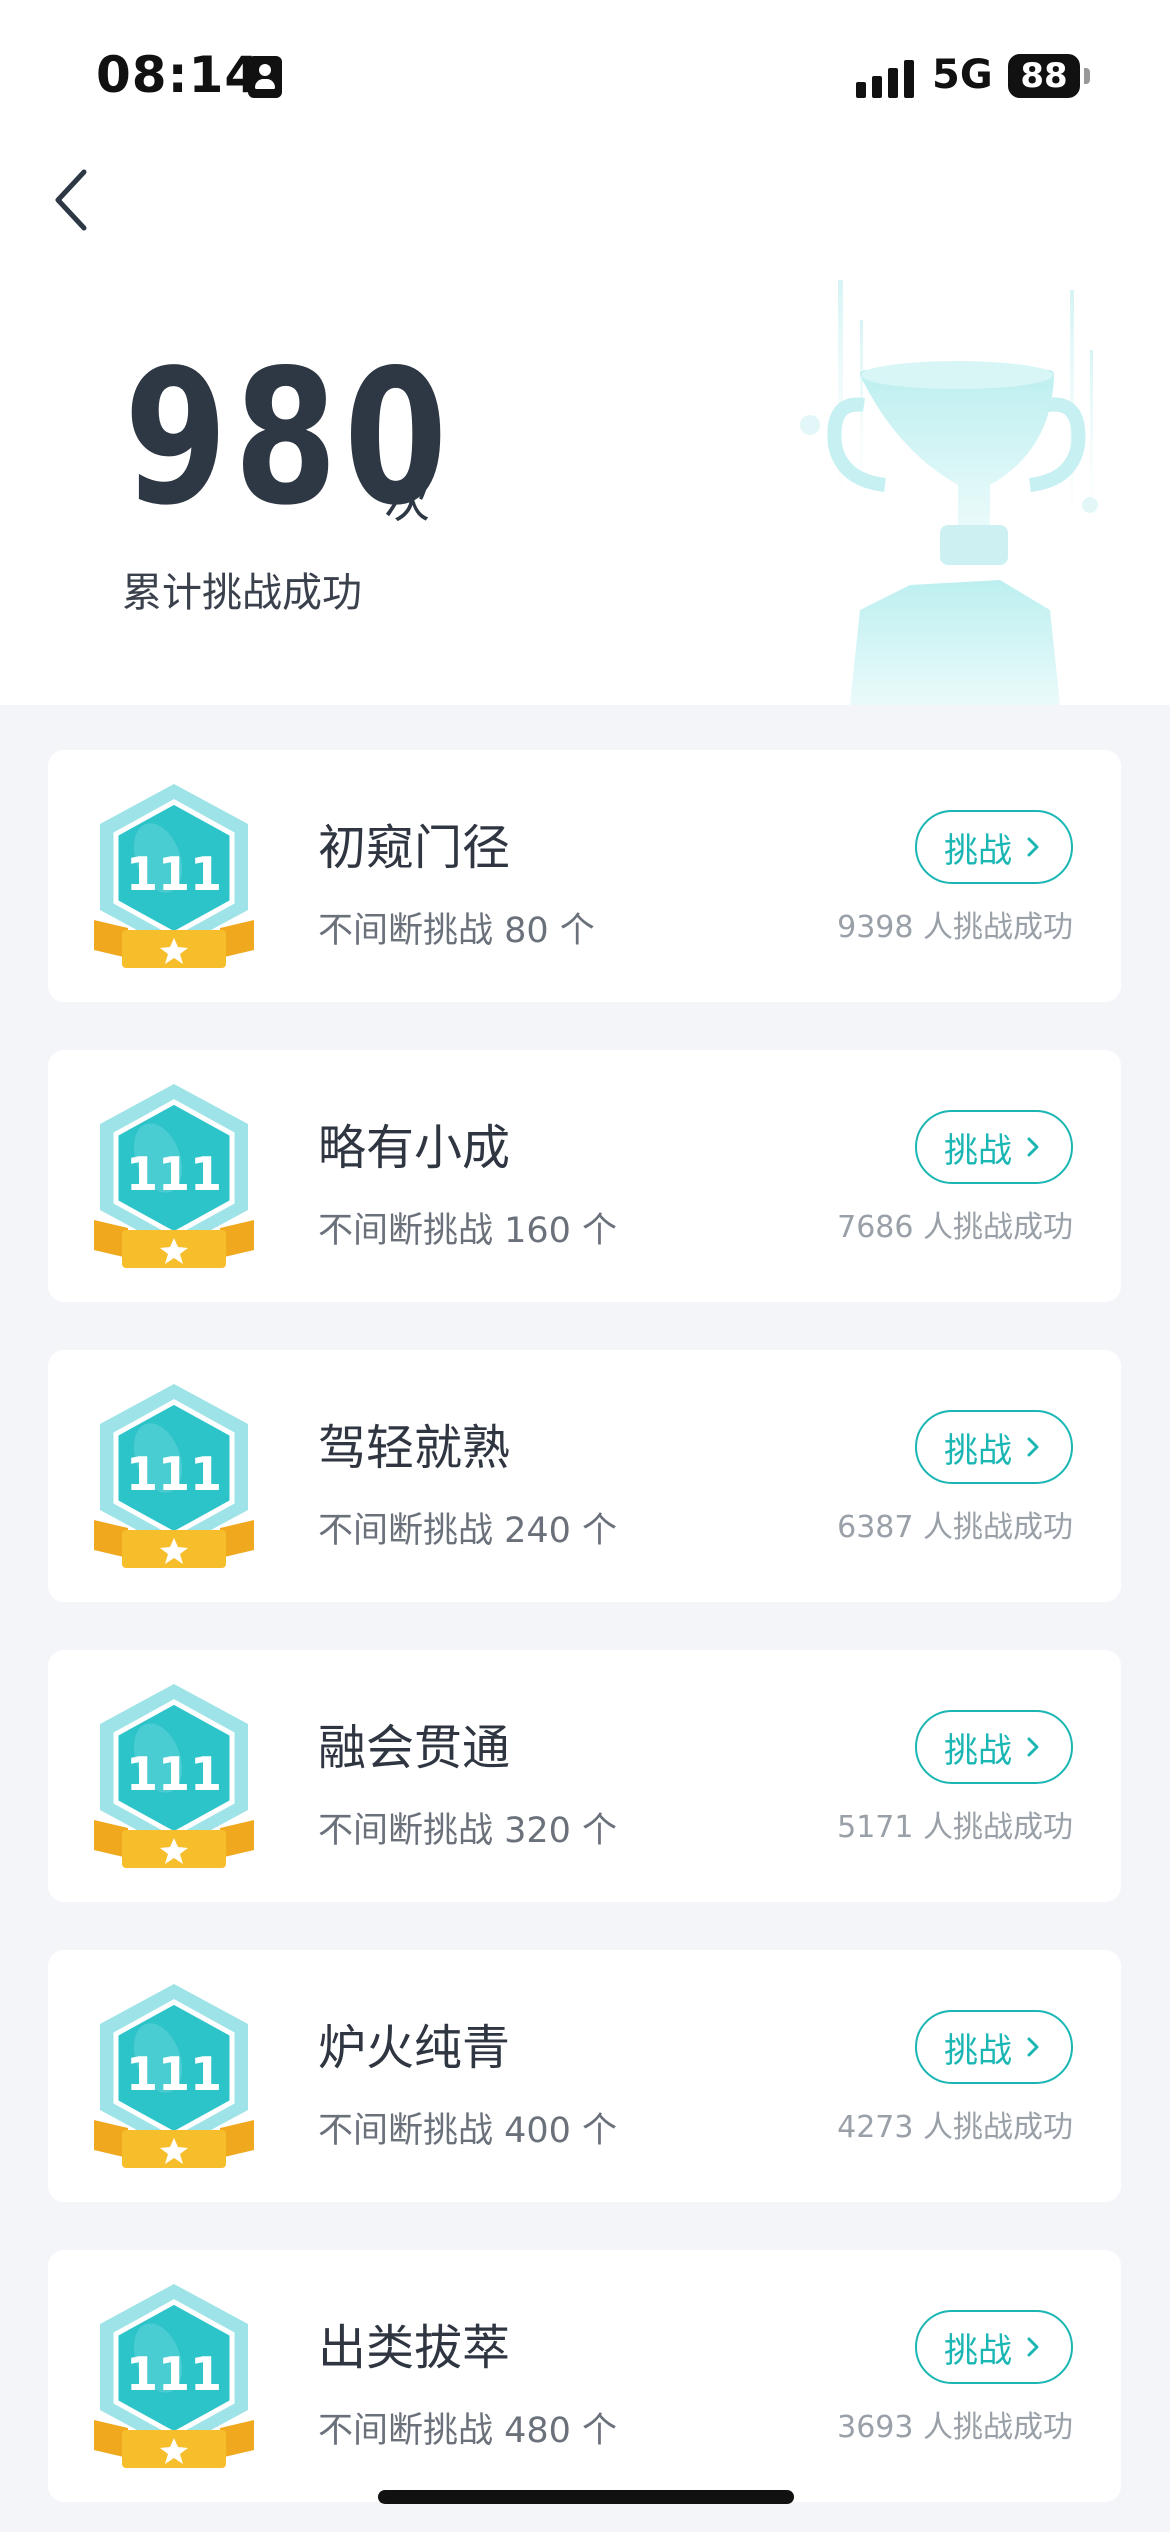 The width and height of the screenshot is (1170, 2532). I want to click on challenge-title: 初窥门径, so click(414, 848).